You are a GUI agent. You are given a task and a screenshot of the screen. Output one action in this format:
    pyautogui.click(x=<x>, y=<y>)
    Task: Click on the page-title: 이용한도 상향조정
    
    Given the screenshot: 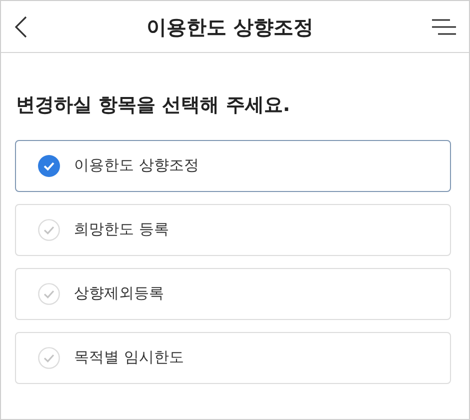 What is the action you would take?
    pyautogui.click(x=230, y=26)
    